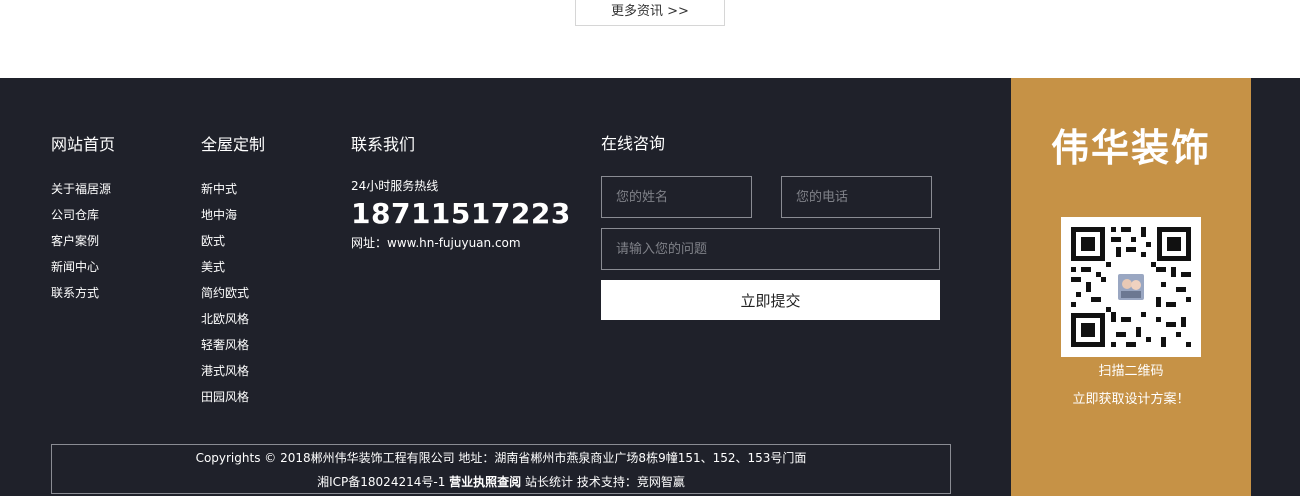 Image resolution: width=1300 pixels, height=496 pixels. Describe the element at coordinates (83, 267) in the screenshot. I see `nav-home-item: 新闻中心` at that location.